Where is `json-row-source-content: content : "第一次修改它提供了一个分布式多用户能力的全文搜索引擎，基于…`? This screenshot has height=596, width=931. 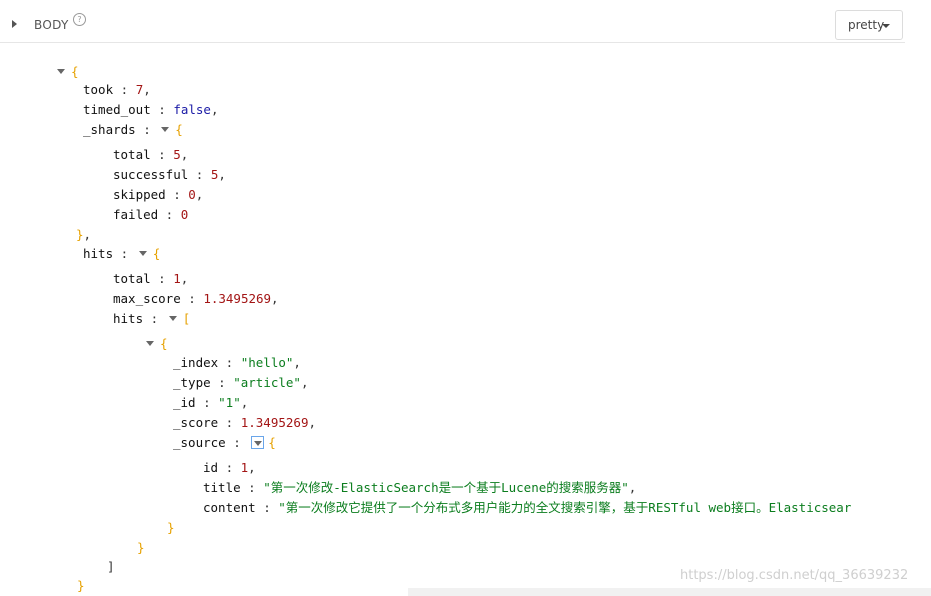 json-row-source-content: content : "第一次修改它提供了一个分布式多用户能力的全文搜索引擎，基于… is located at coordinates (527, 507).